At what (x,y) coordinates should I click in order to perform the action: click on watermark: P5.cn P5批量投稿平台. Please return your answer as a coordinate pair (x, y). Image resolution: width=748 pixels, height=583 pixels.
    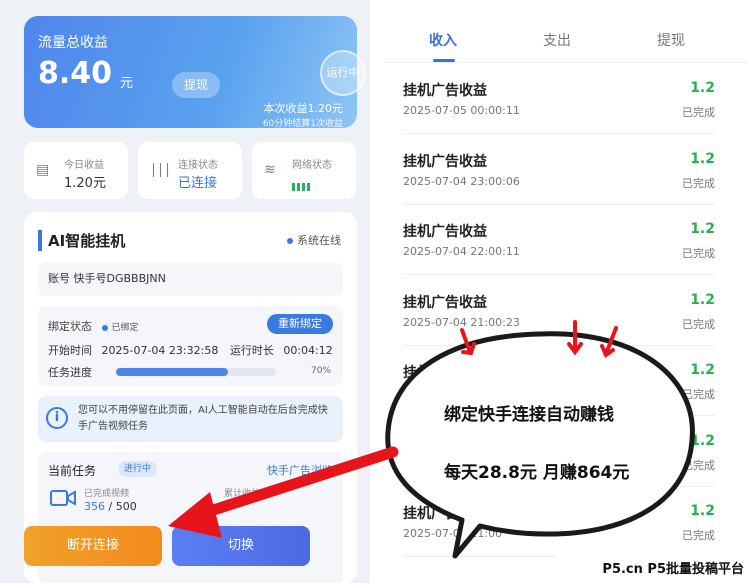
    Looking at the image, I should click on (652, 569).